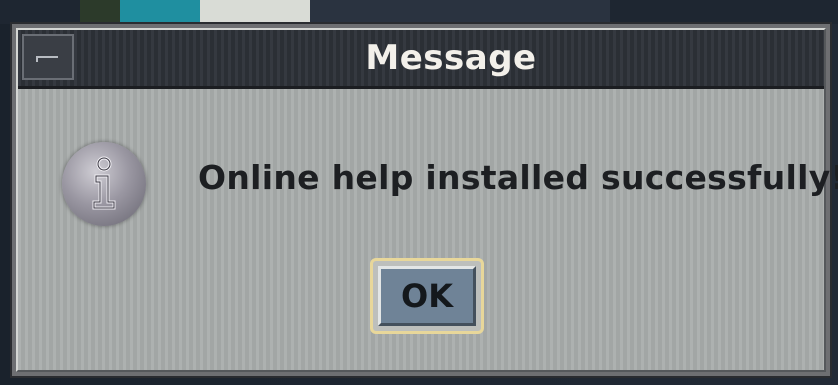 Image resolution: width=838 pixels, height=385 pixels. I want to click on background-desktop-strip, so click(419, 12).